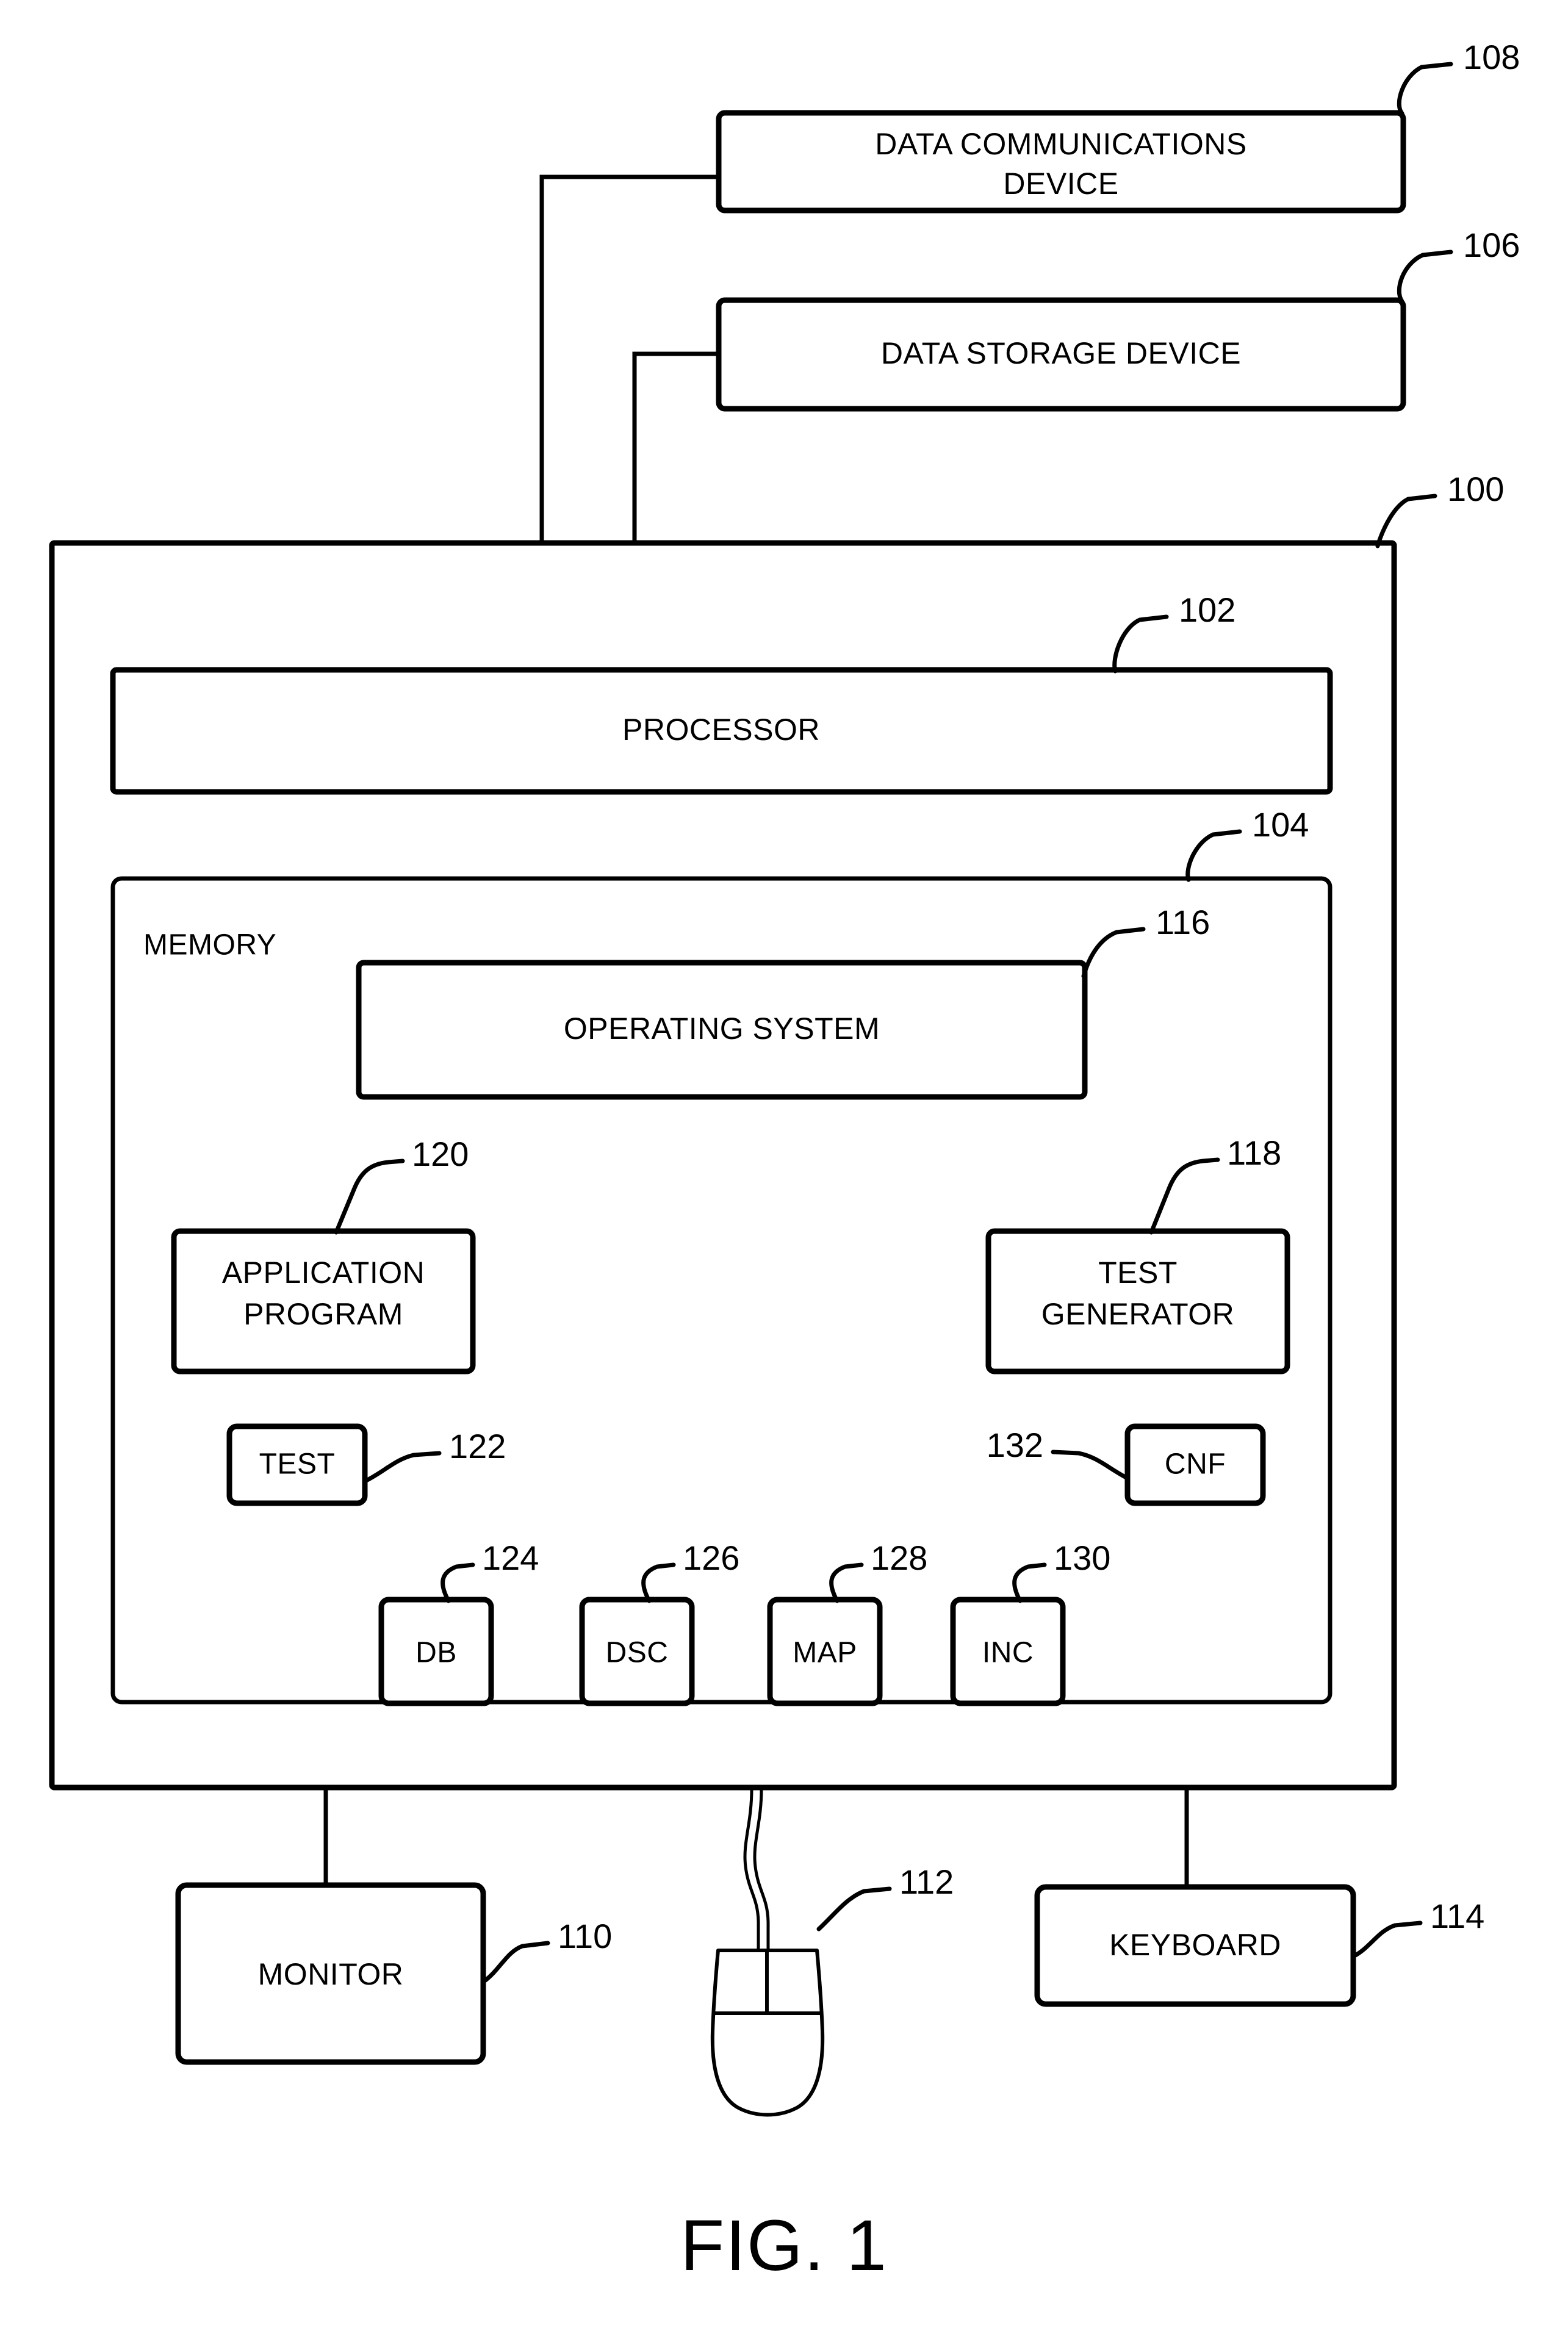  What do you see at coordinates (1457, 1916) in the screenshot?
I see `ref-114: 114` at bounding box center [1457, 1916].